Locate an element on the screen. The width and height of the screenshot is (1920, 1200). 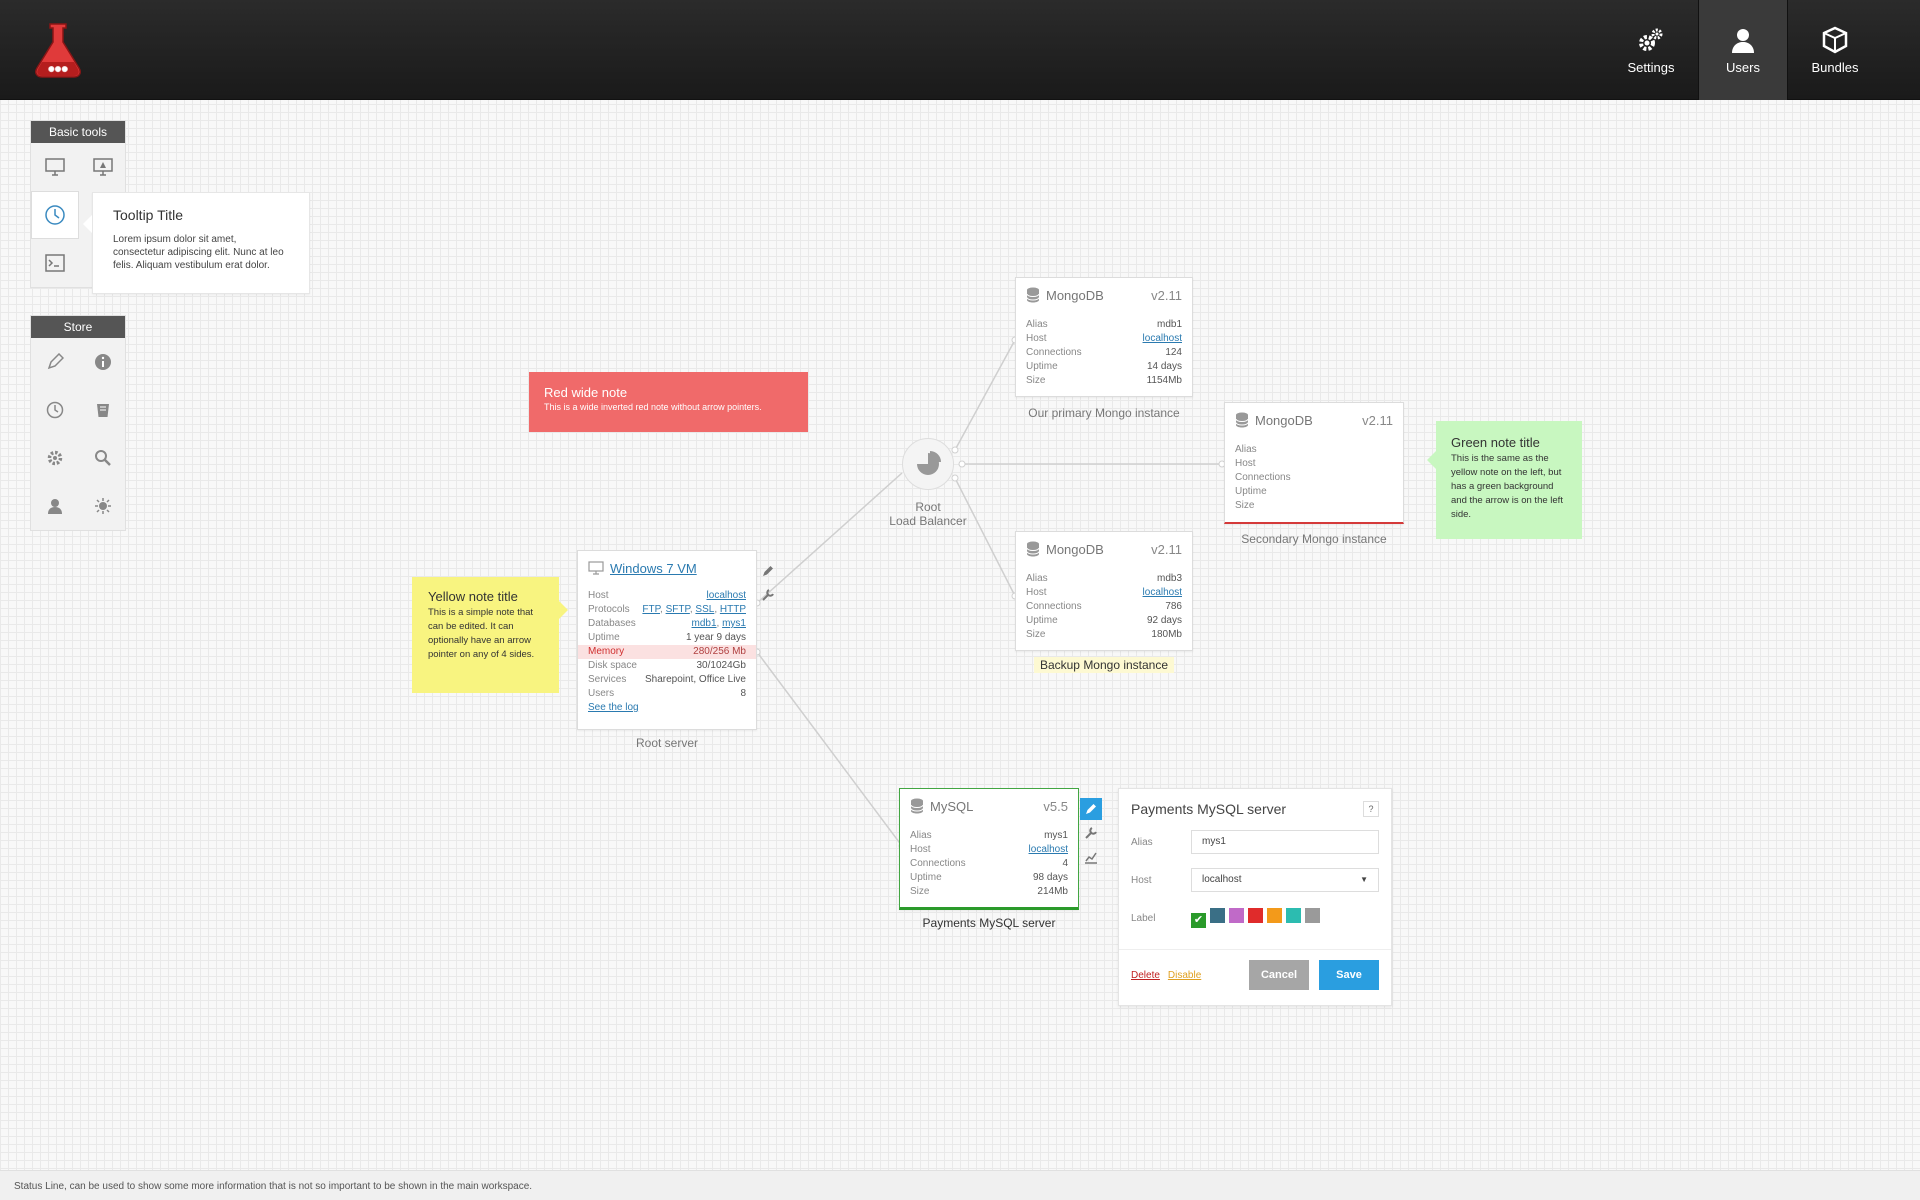
mysql-host-link: localhost is located at coordinates (1048, 850).